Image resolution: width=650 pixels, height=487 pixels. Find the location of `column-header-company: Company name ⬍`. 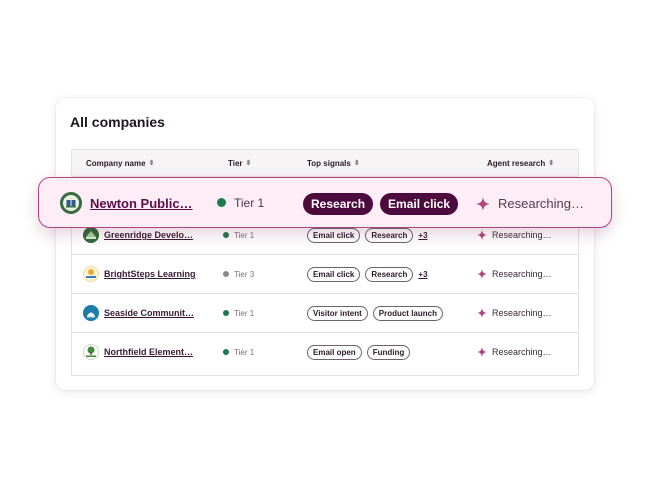

column-header-company: Company name ⬍ is located at coordinates (120, 163).